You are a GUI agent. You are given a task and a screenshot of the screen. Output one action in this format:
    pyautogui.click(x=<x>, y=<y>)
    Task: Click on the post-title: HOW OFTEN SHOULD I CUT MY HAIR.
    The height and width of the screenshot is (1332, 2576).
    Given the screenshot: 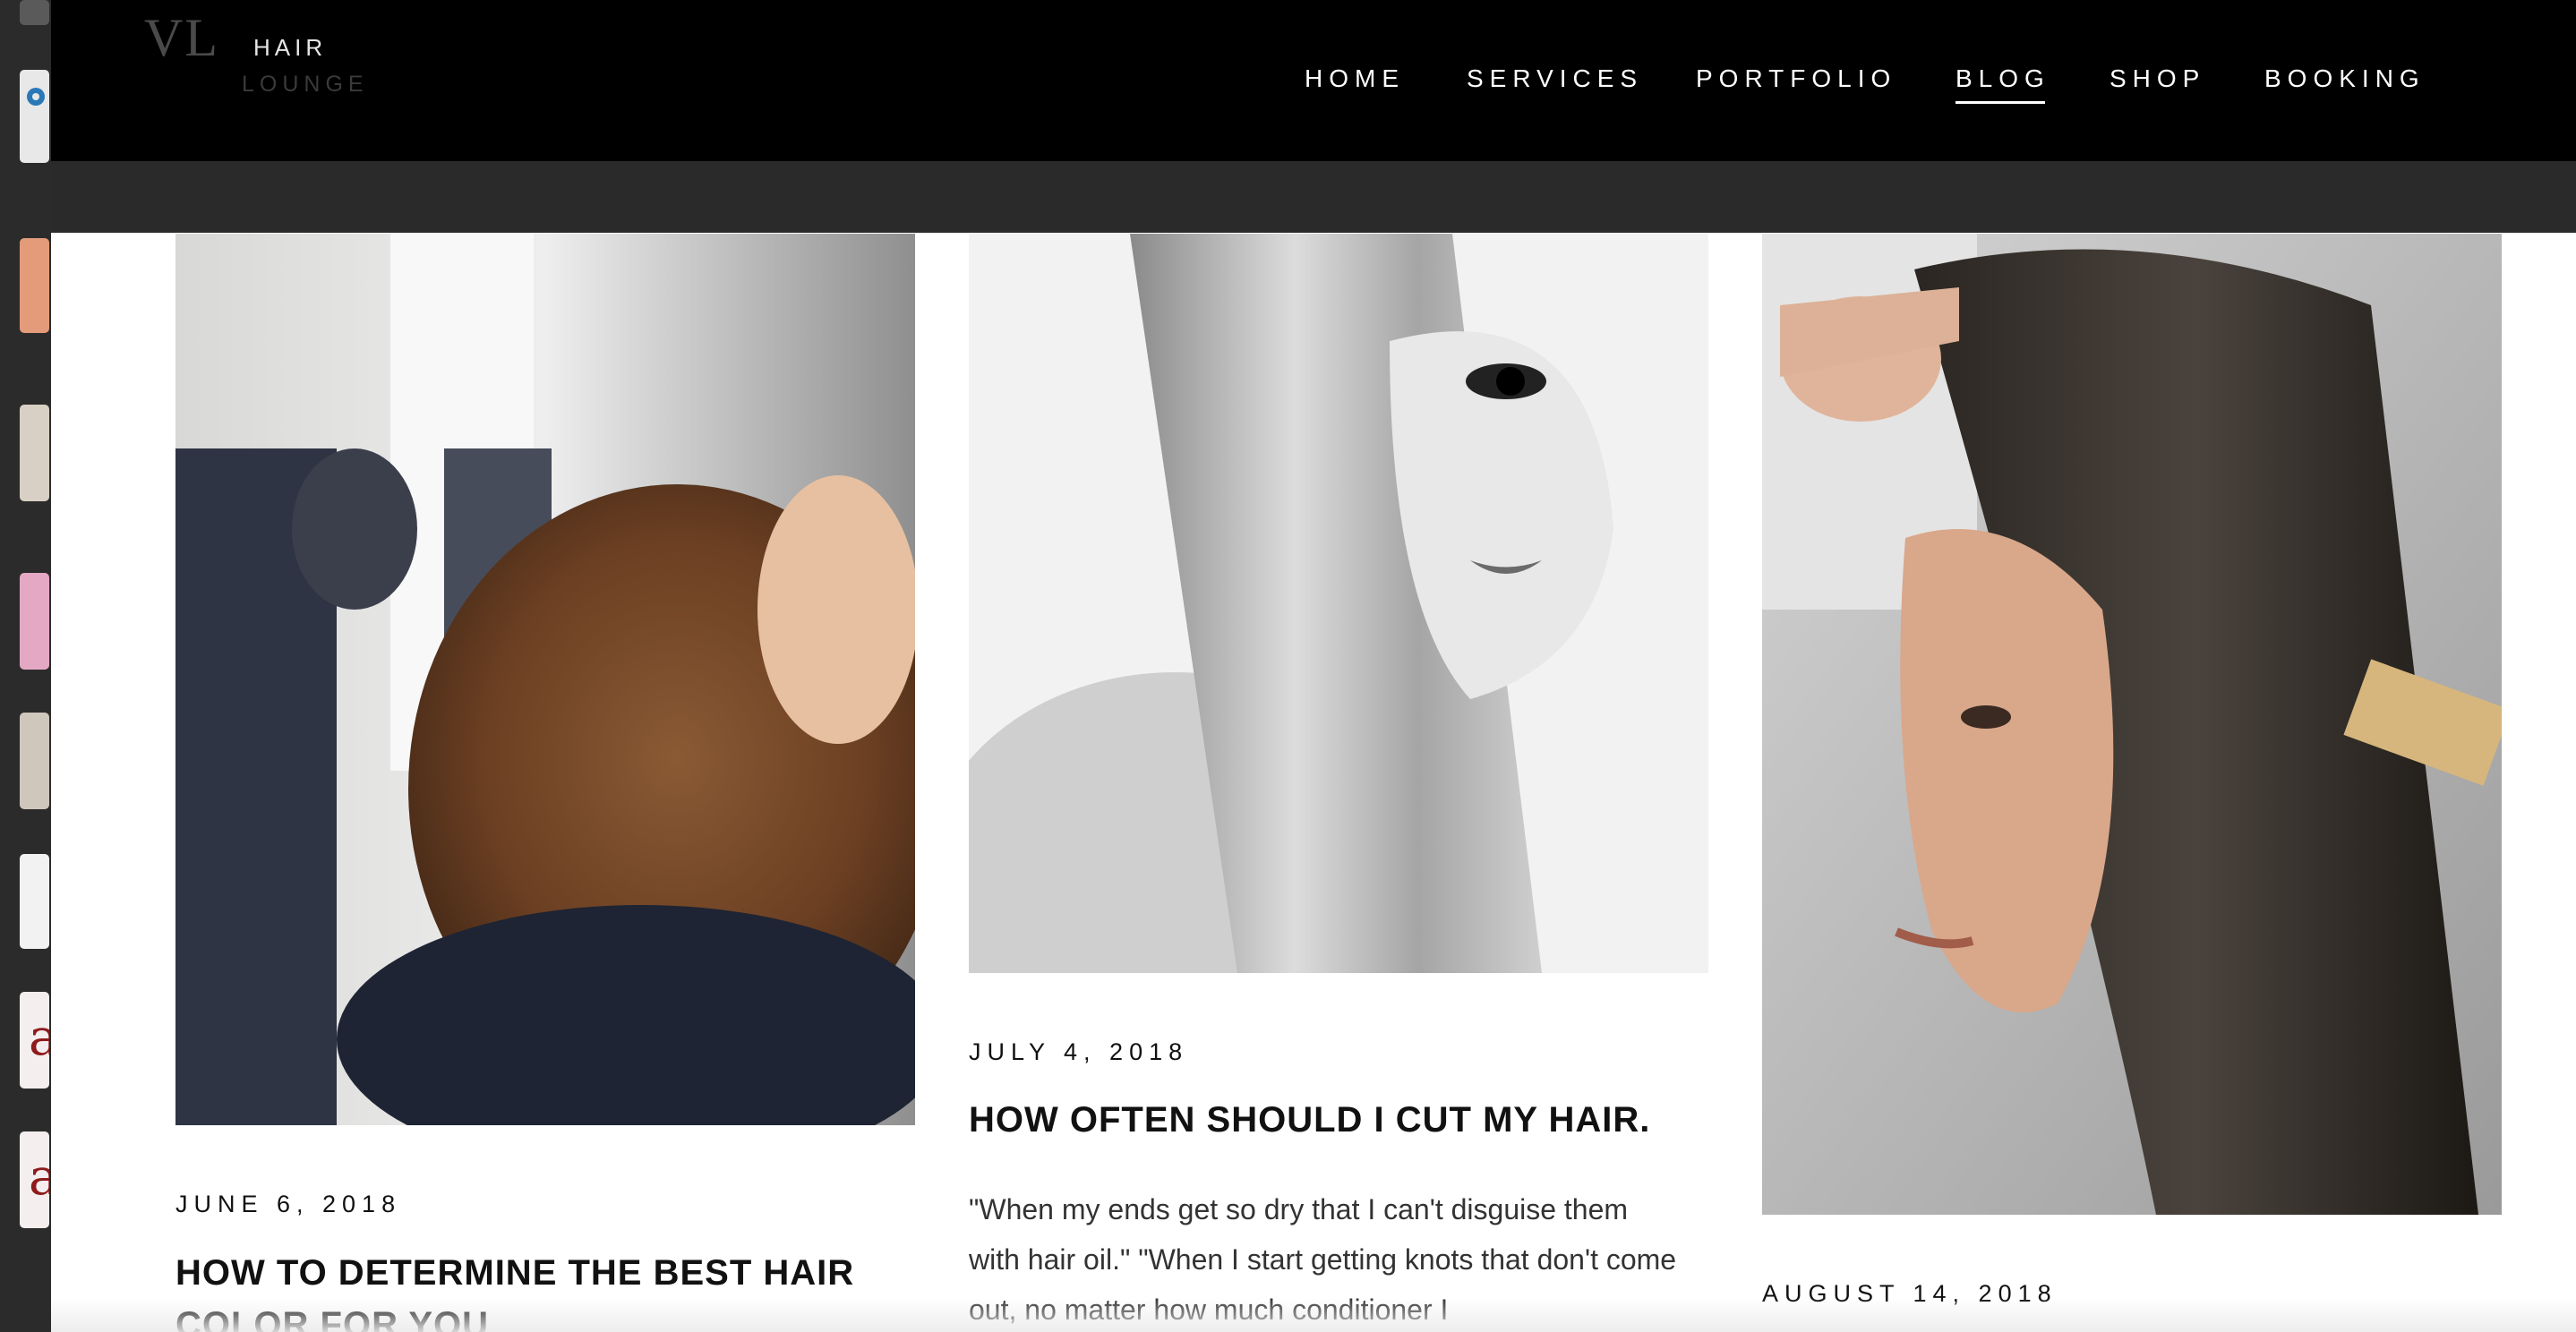 What is the action you would take?
    pyautogui.click(x=1327, y=1120)
    